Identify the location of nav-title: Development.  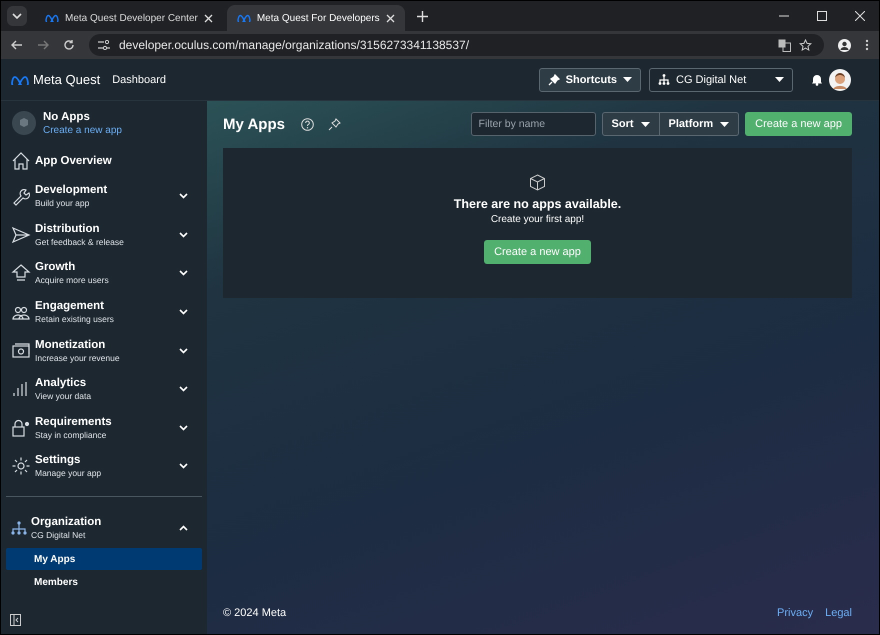
(71, 190).